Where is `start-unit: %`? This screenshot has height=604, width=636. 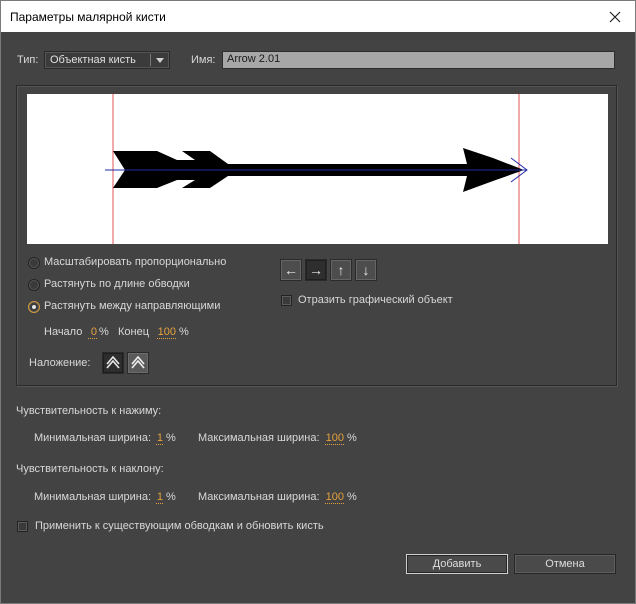
start-unit: % is located at coordinates (104, 332).